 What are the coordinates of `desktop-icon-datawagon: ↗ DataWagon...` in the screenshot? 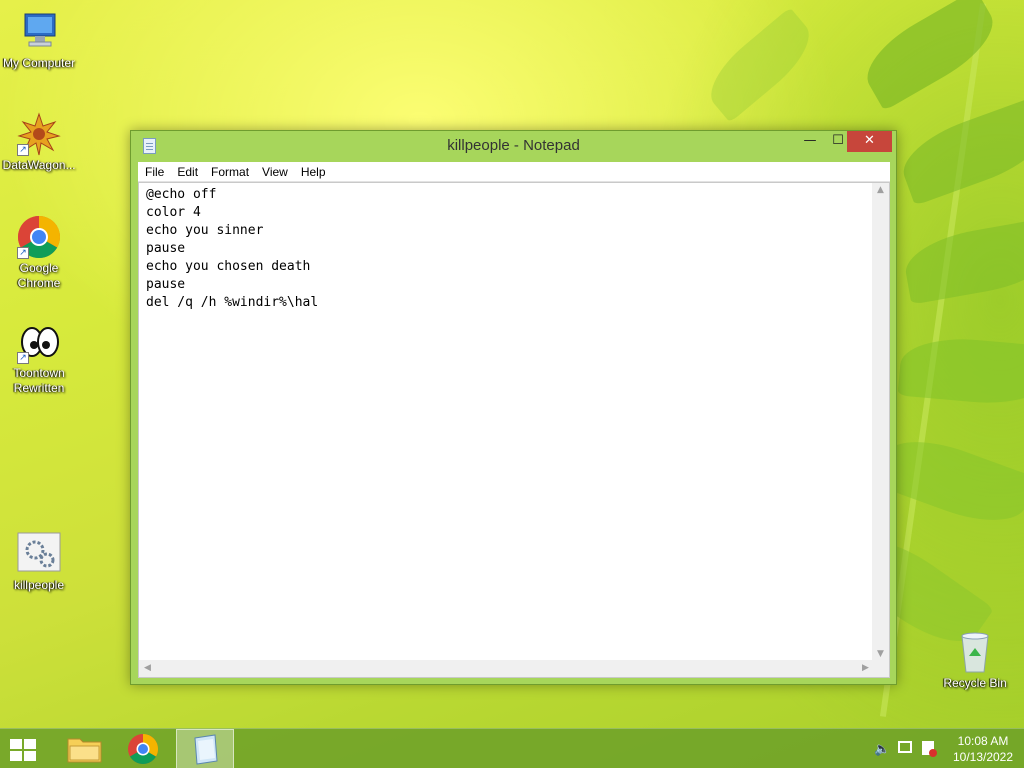 It's located at (39, 142).